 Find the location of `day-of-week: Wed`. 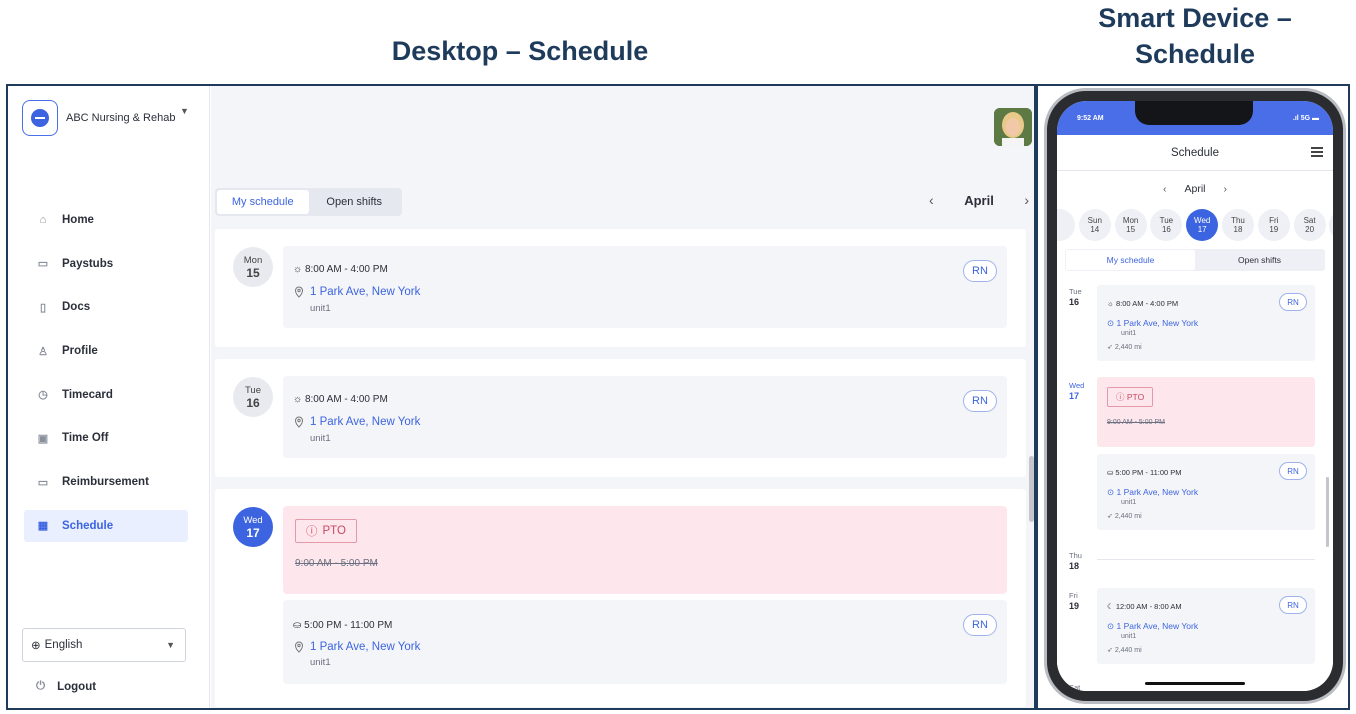

day-of-week: Wed is located at coordinates (253, 520).